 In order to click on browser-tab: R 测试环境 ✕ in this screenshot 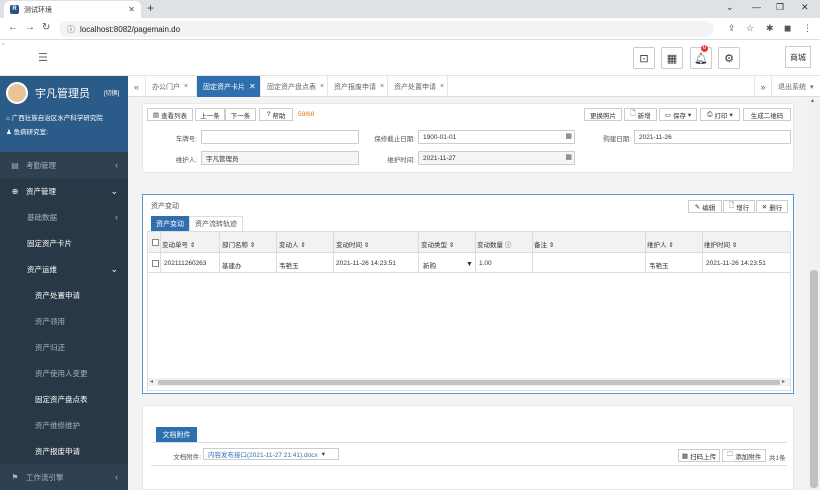, I will do `click(72, 9)`.